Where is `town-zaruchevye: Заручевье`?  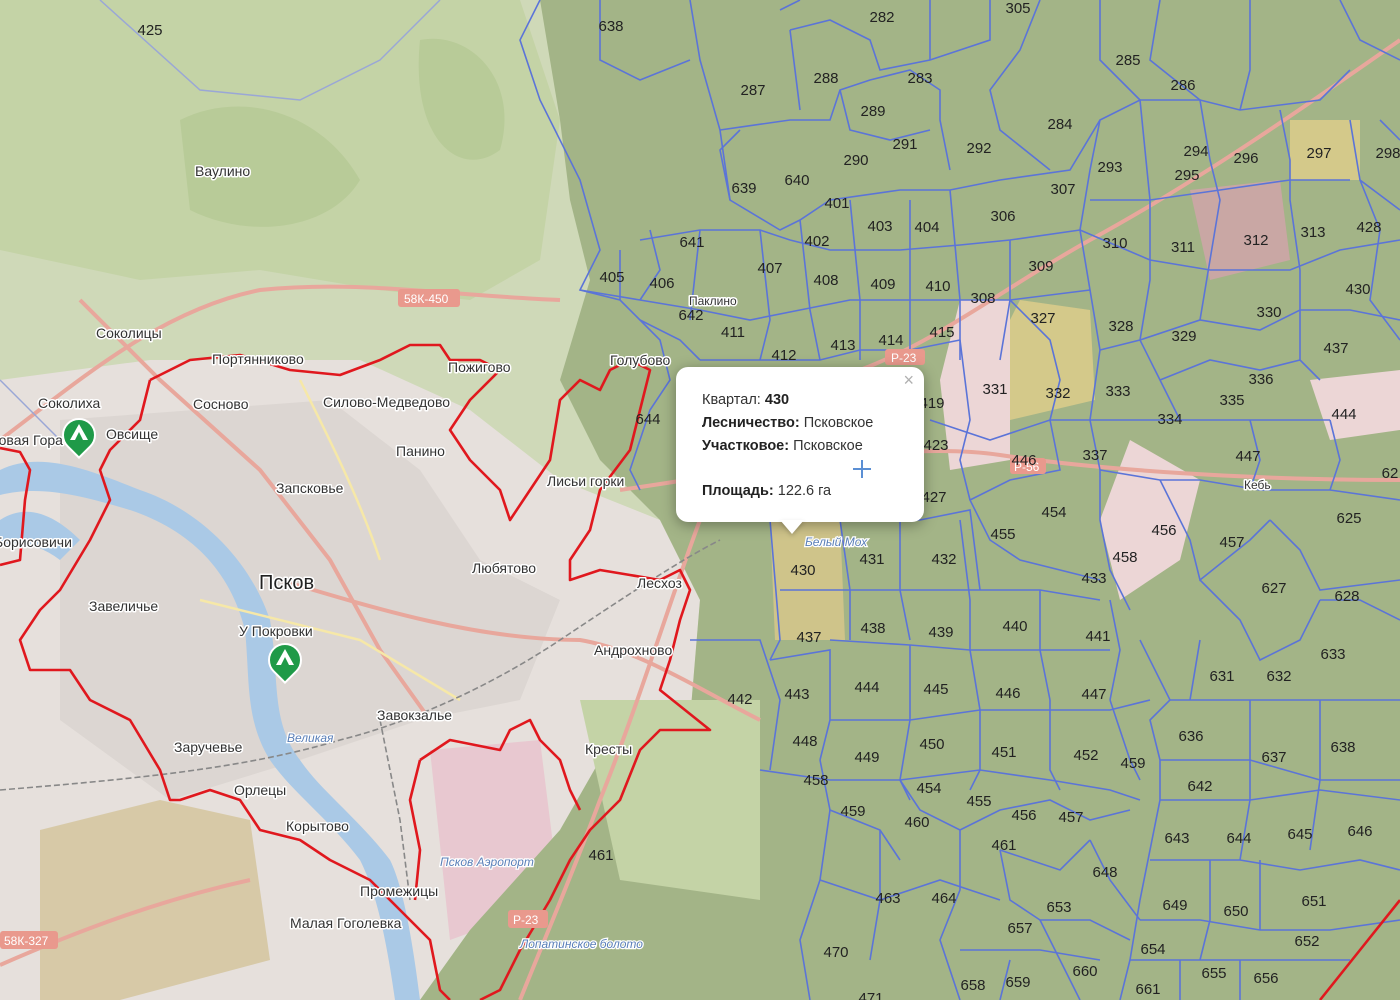
town-zaruchevye: Заручевье is located at coordinates (208, 747).